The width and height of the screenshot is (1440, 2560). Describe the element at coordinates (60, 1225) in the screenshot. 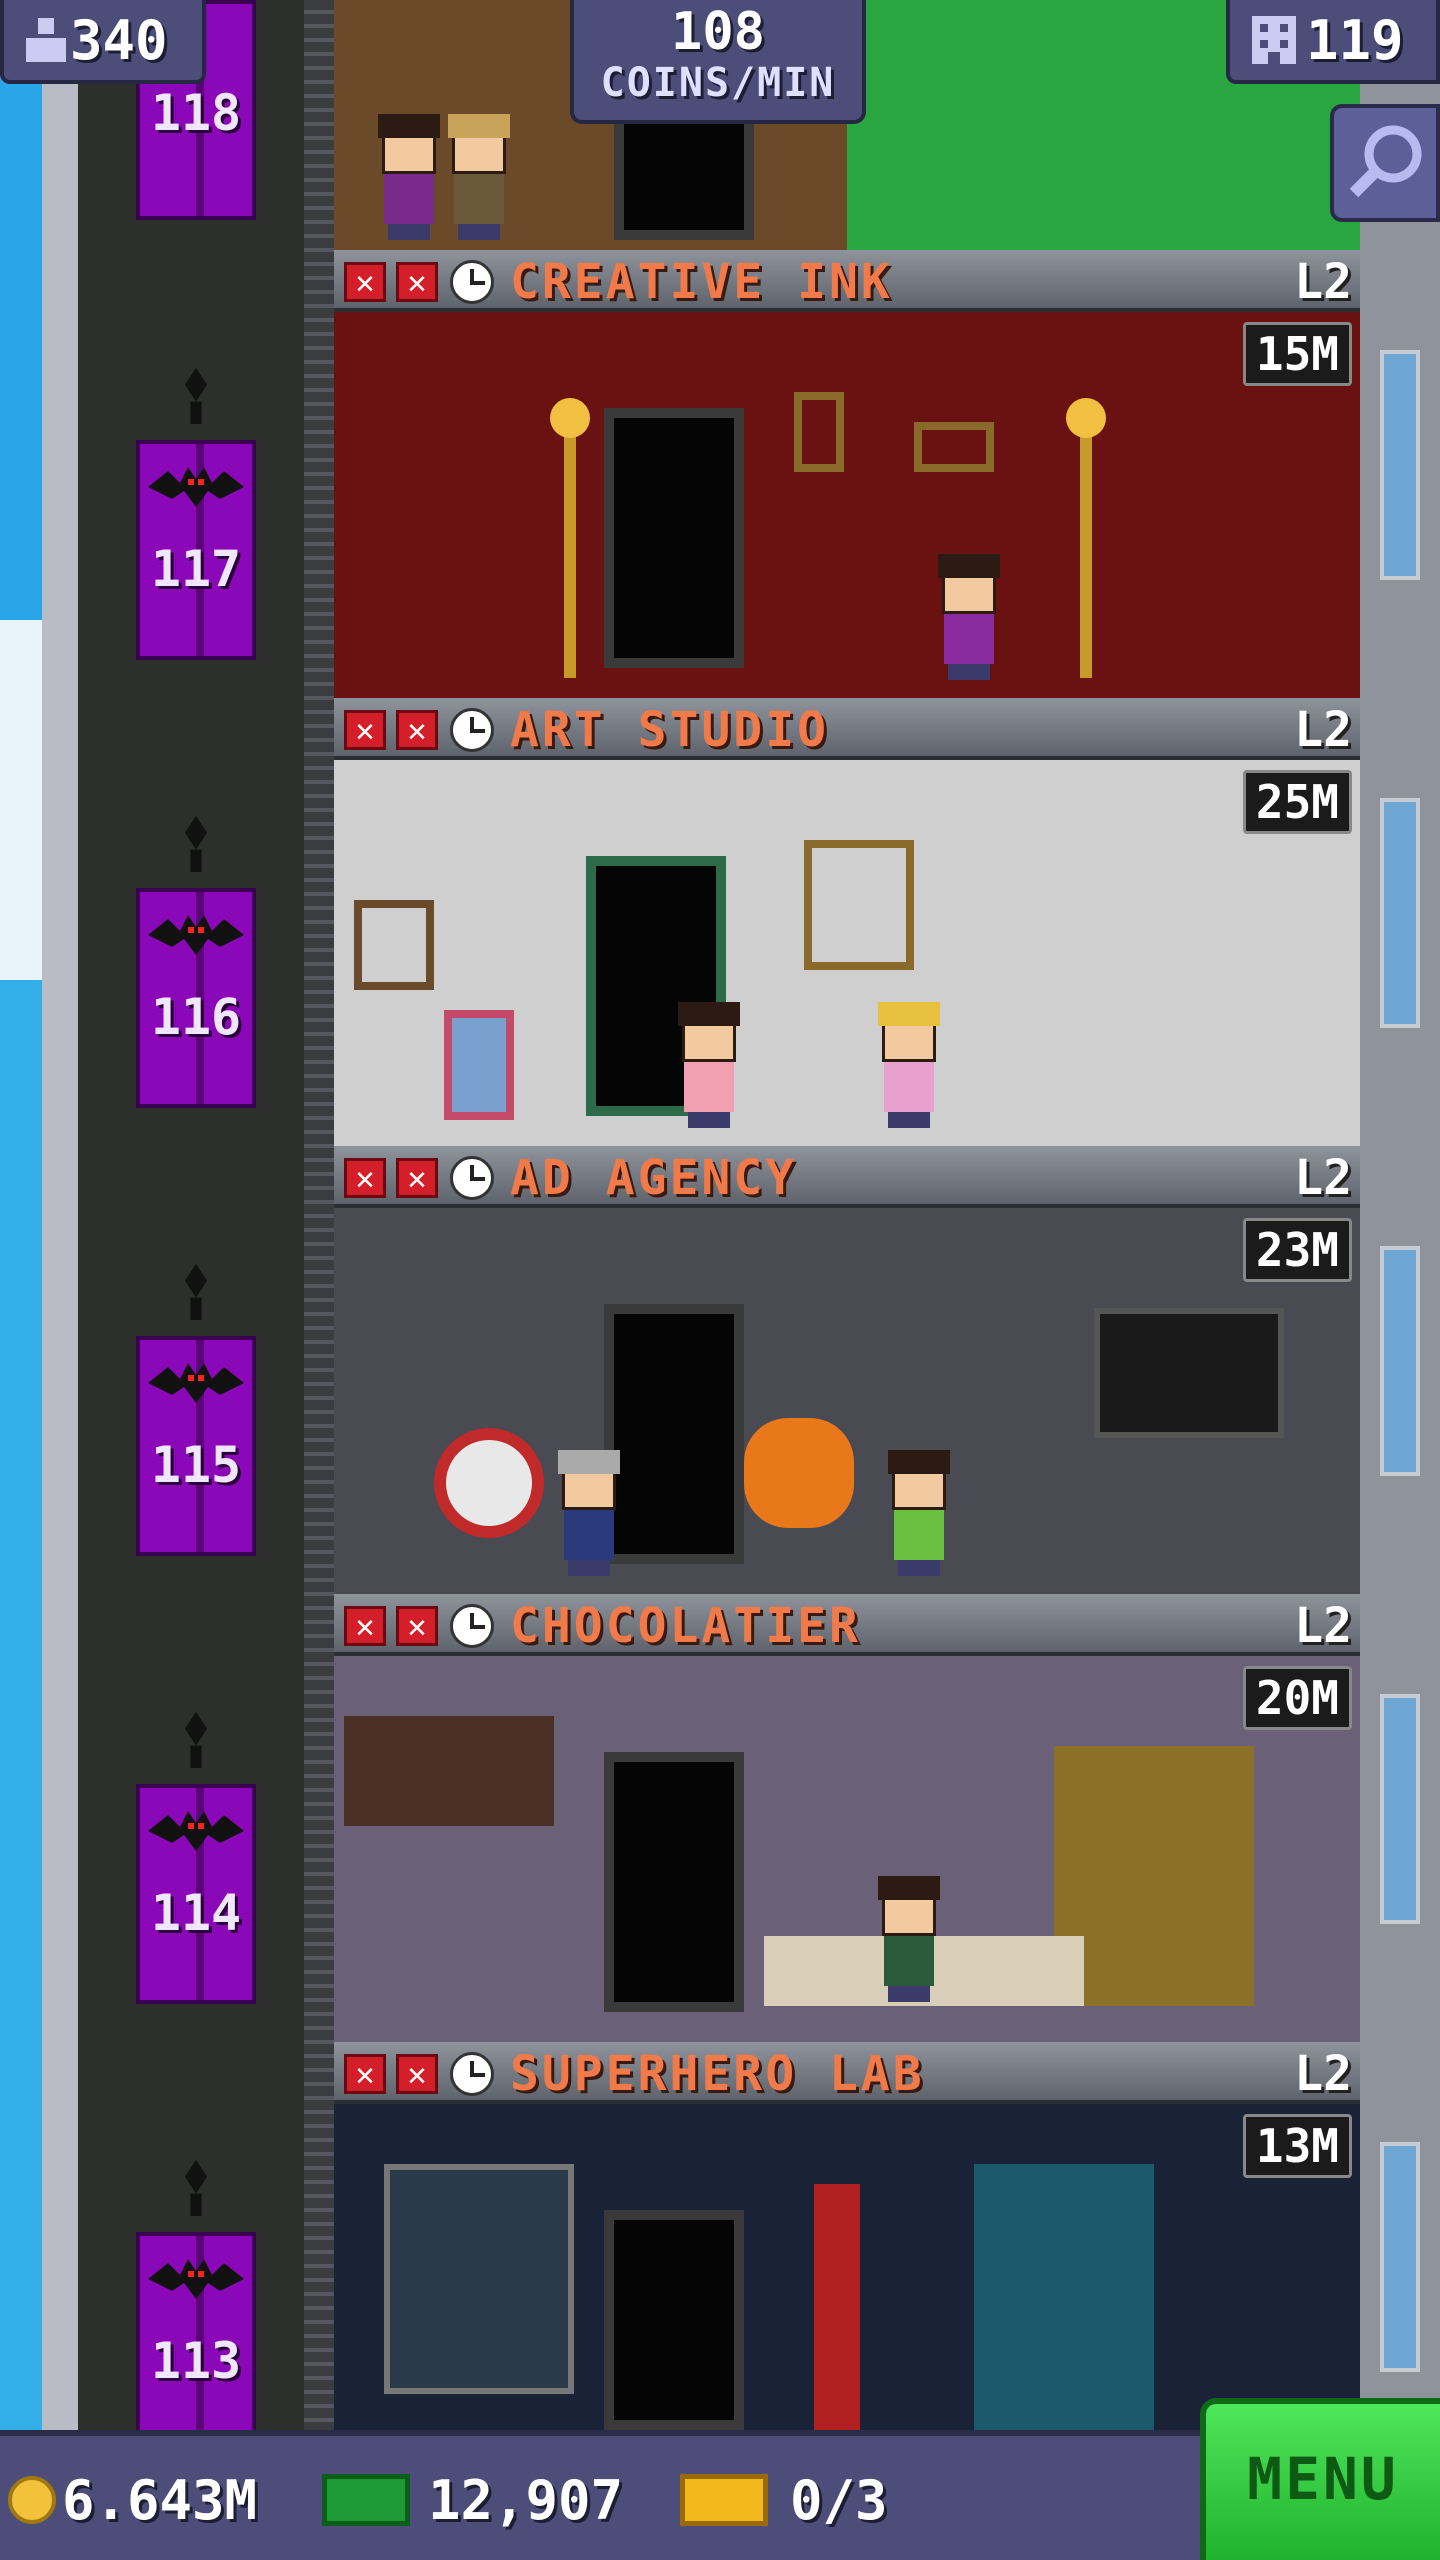

I see `tower-left-wall` at that location.